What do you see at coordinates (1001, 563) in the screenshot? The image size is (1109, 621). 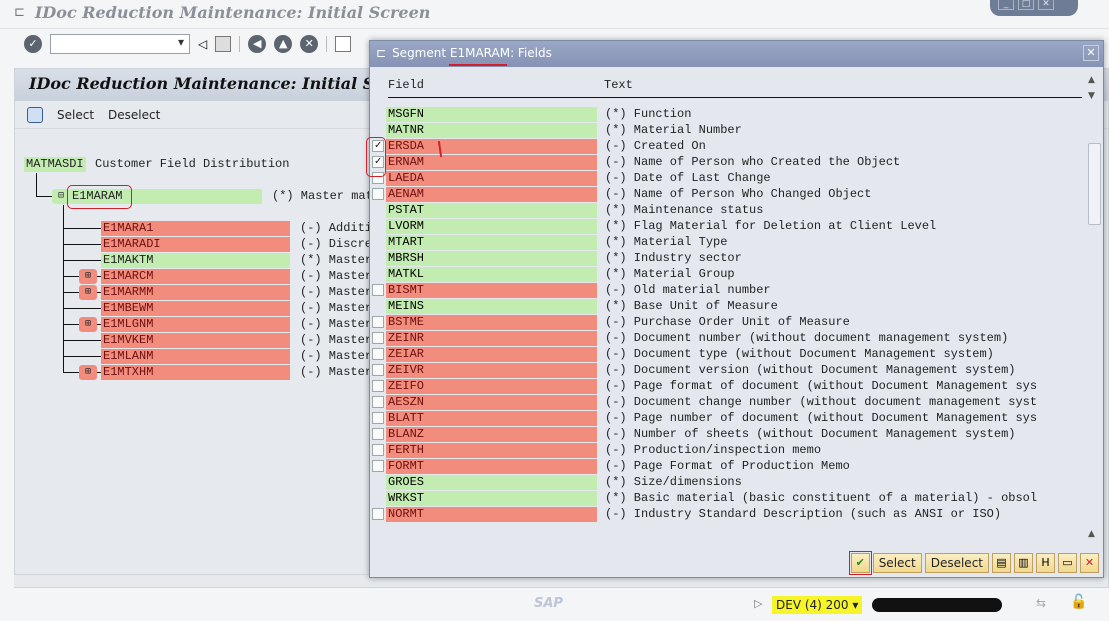 I see `select-block-icon: ▤` at bounding box center [1001, 563].